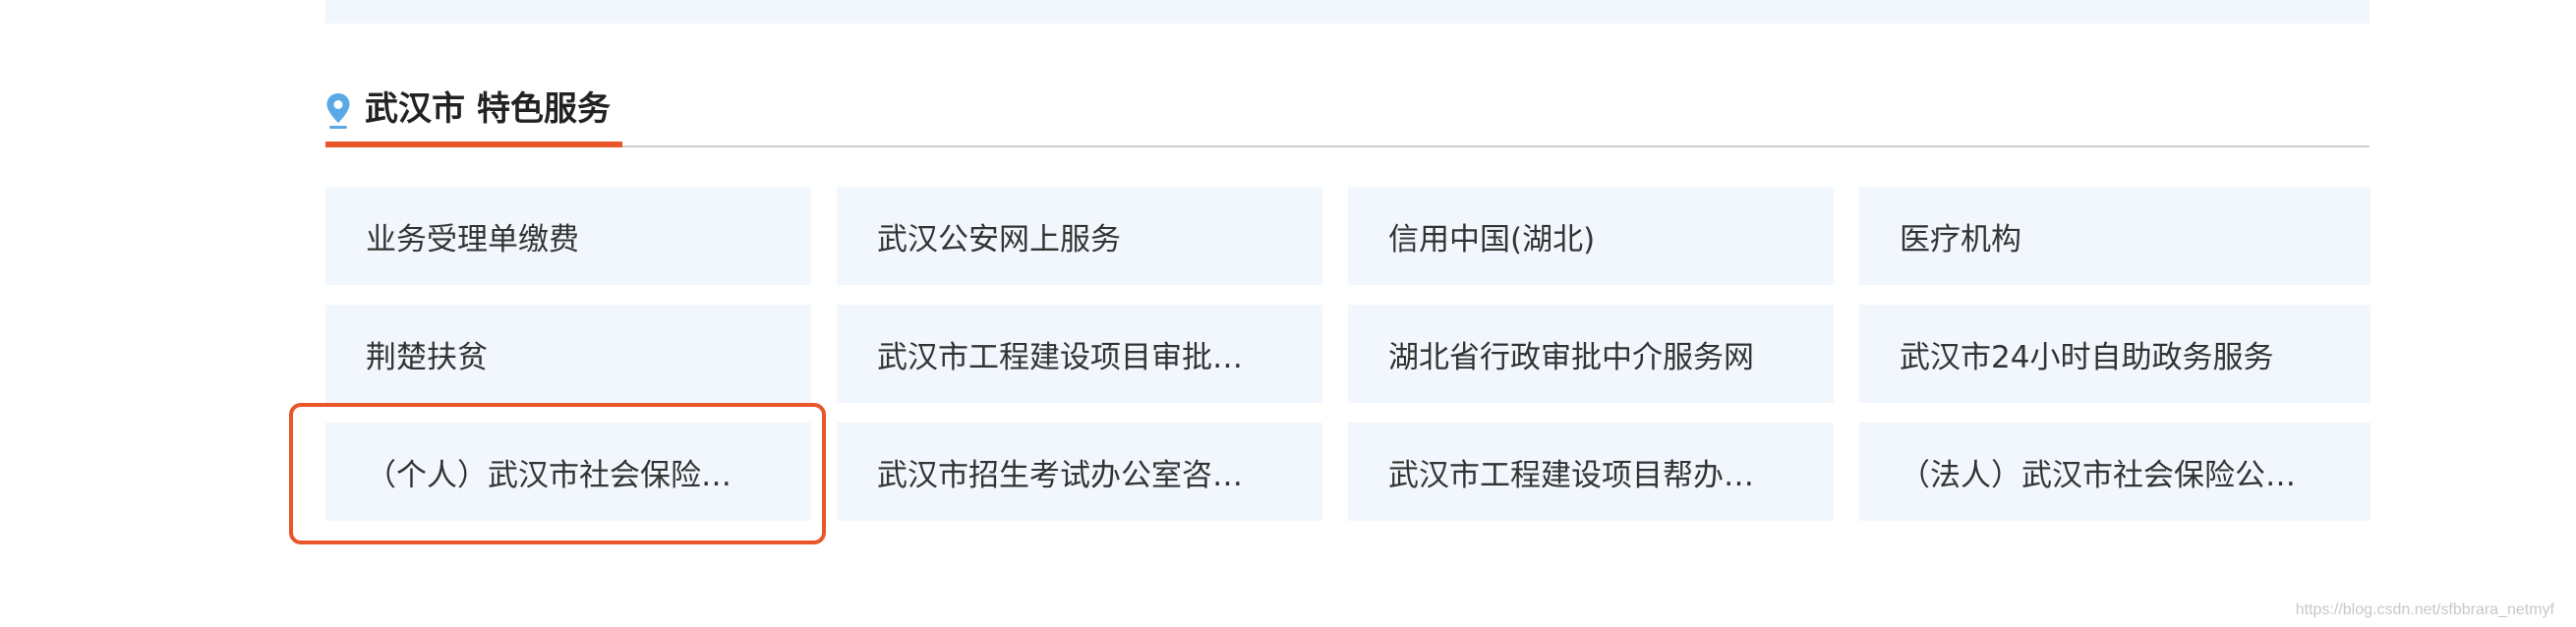 The image size is (2576, 627). Describe the element at coordinates (2424, 609) in the screenshot. I see `watermark: https://blog.csdn.net/sfbbrara_netmyf` at that location.